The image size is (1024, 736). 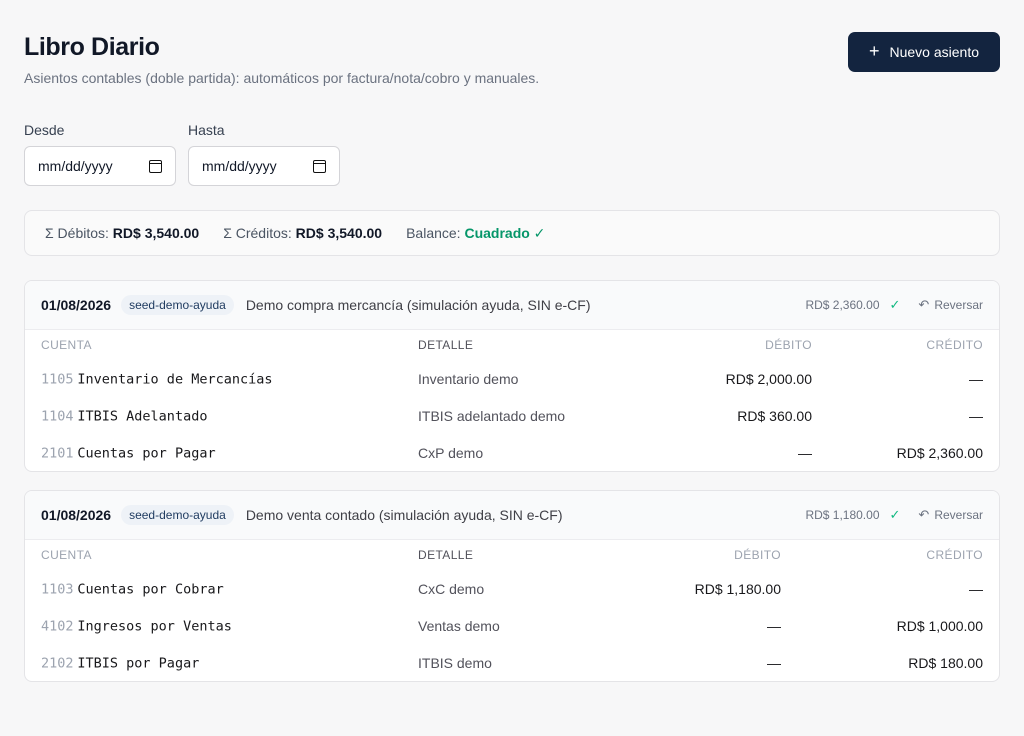 What do you see at coordinates (175, 379) in the screenshot?
I see `account-name: Inventario de Mercancías` at bounding box center [175, 379].